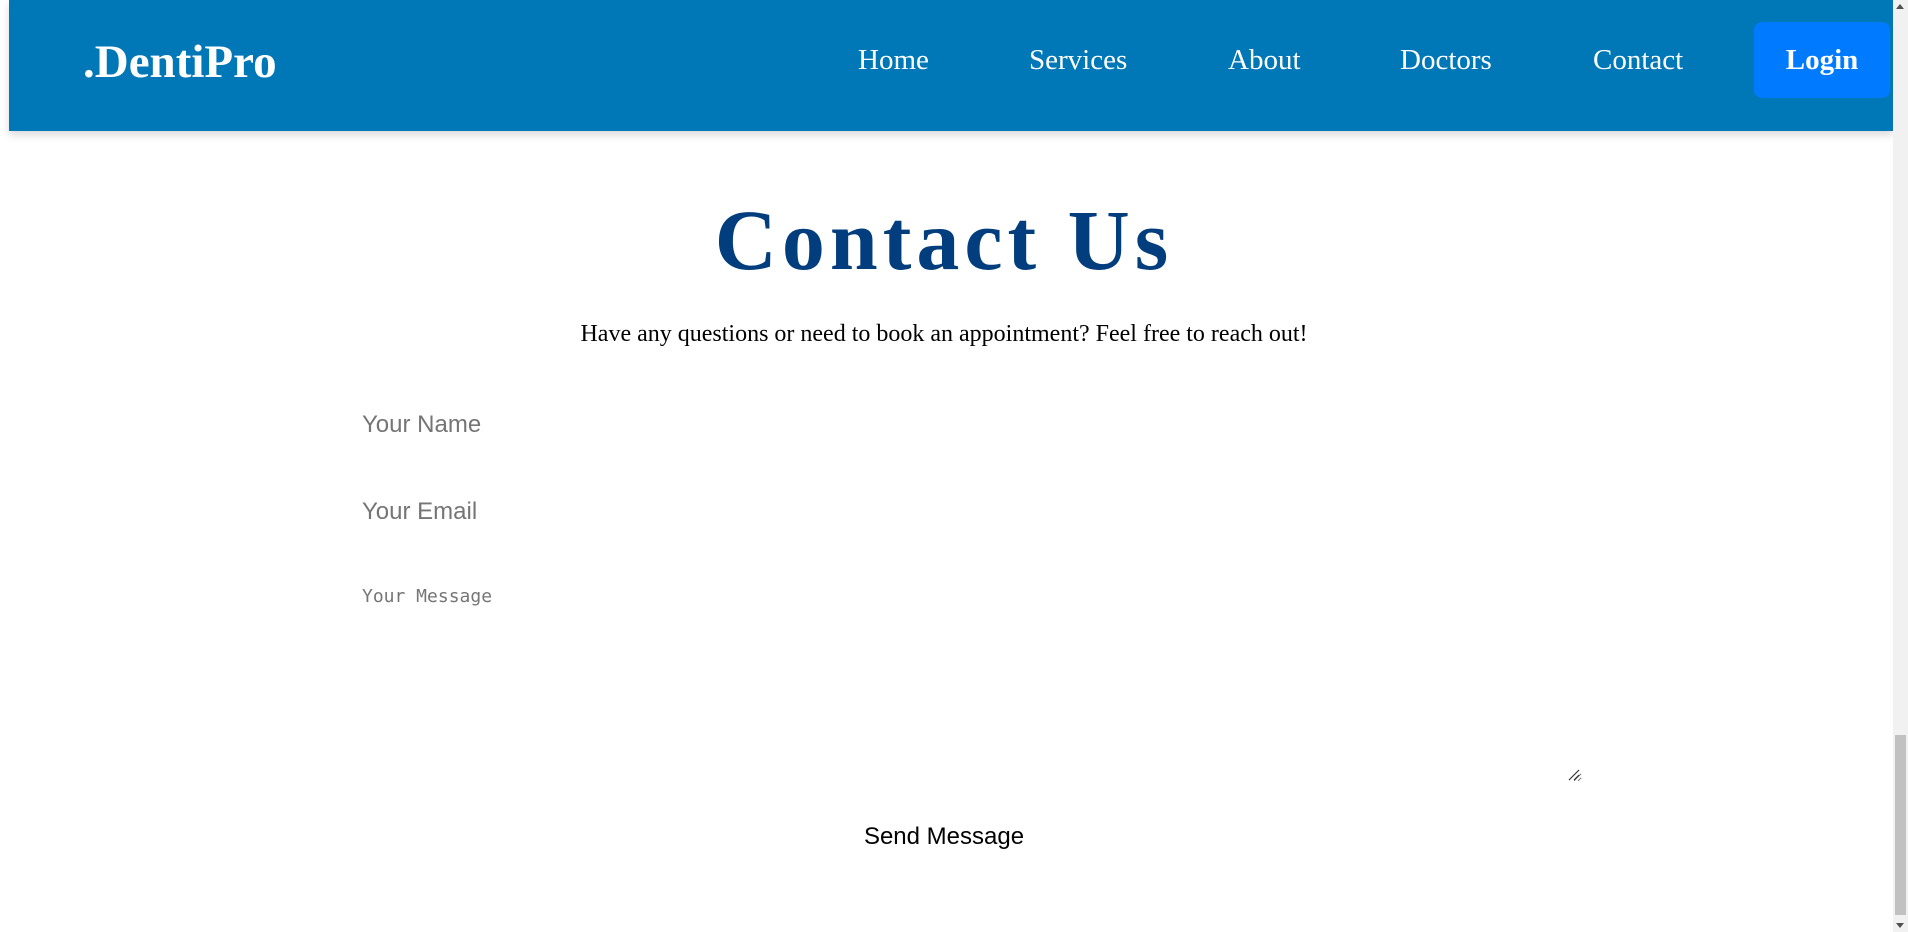 This screenshot has width=1908, height=932. I want to click on nav-about-link: About, so click(1264, 60).